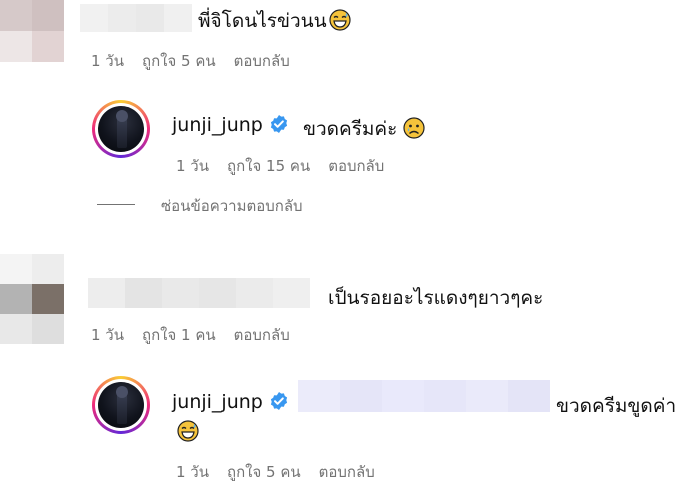 The height and width of the screenshot is (496, 700). I want to click on comment-text: พี่จิโดนไรข่วนน, so click(274, 21).